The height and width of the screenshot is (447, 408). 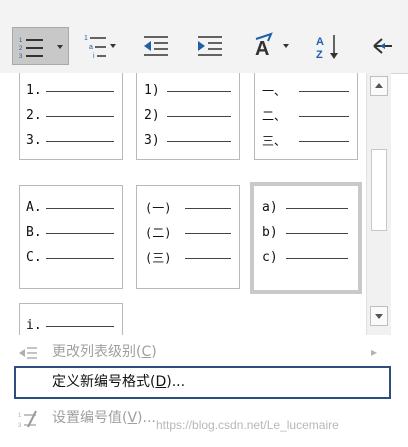 What do you see at coordinates (34, 232) in the screenshot?
I see `list-marker: B.` at bounding box center [34, 232].